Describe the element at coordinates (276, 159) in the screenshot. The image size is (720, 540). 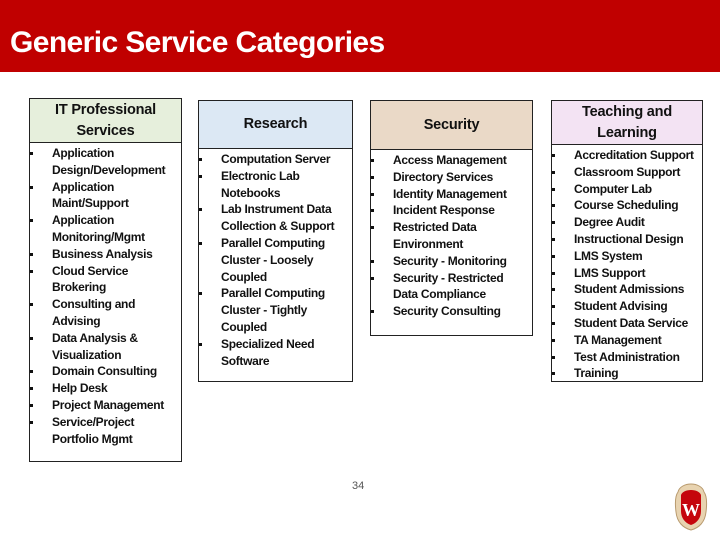
I see `list-item-label: Computation Server` at that location.